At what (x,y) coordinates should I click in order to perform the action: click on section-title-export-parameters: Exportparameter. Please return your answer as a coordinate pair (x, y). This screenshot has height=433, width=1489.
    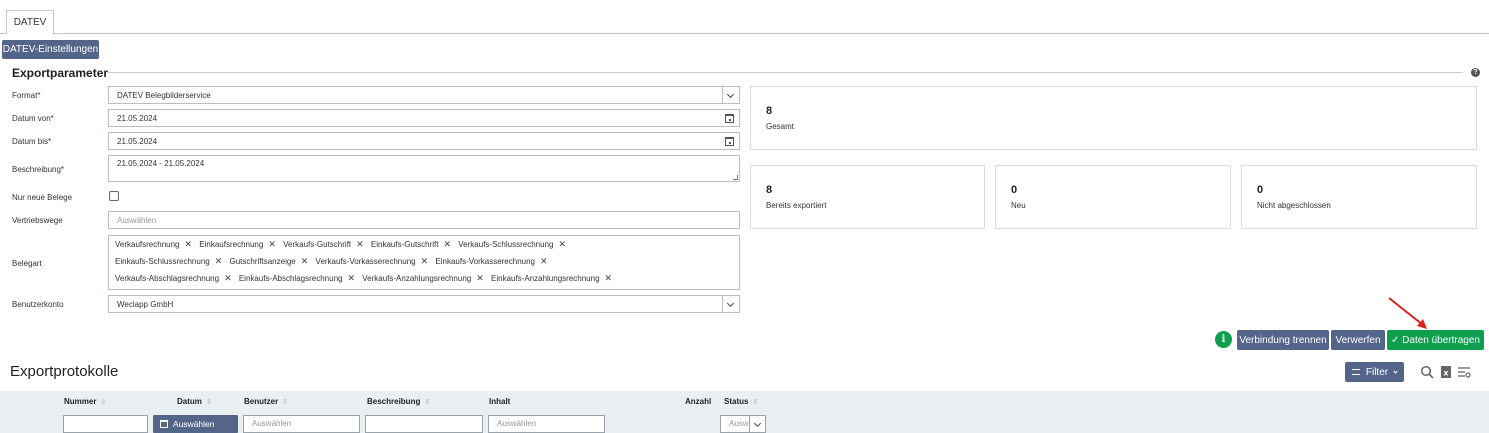
    Looking at the image, I should click on (60, 73).